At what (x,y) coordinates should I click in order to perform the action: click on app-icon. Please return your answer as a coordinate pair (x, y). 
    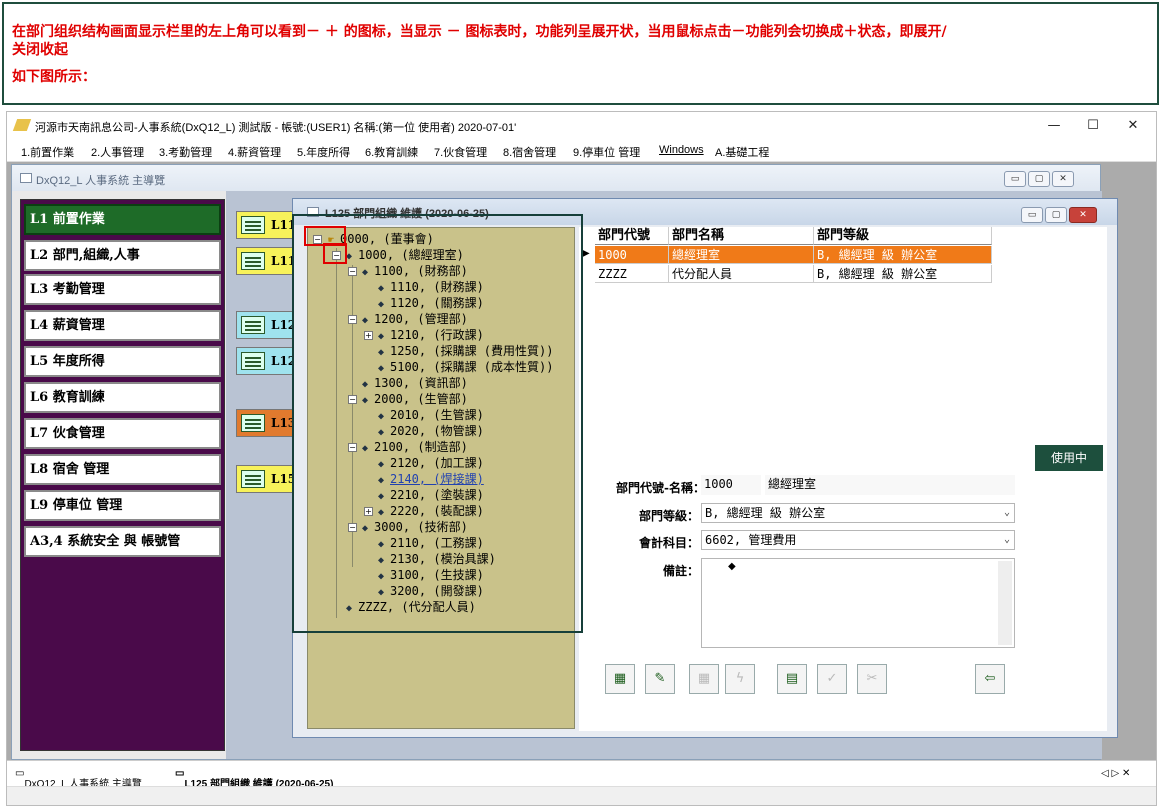
    Looking at the image, I should click on (22, 125).